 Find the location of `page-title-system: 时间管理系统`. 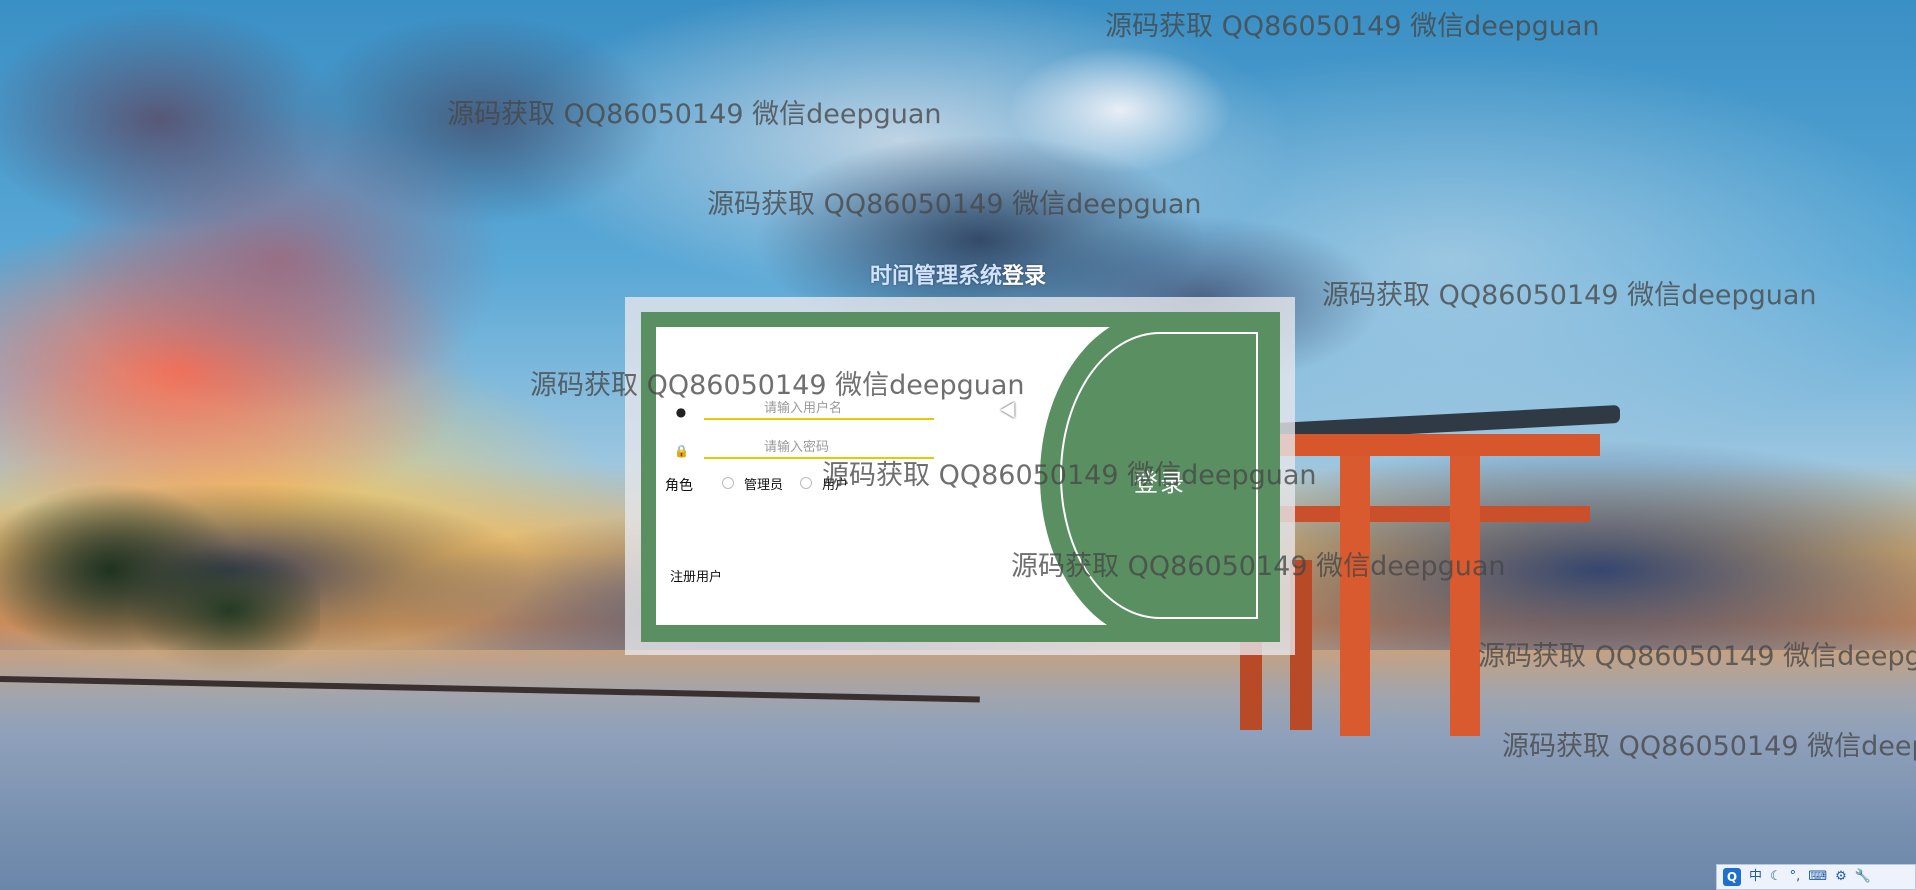

page-title-system: 时间管理系统 is located at coordinates (935, 276).